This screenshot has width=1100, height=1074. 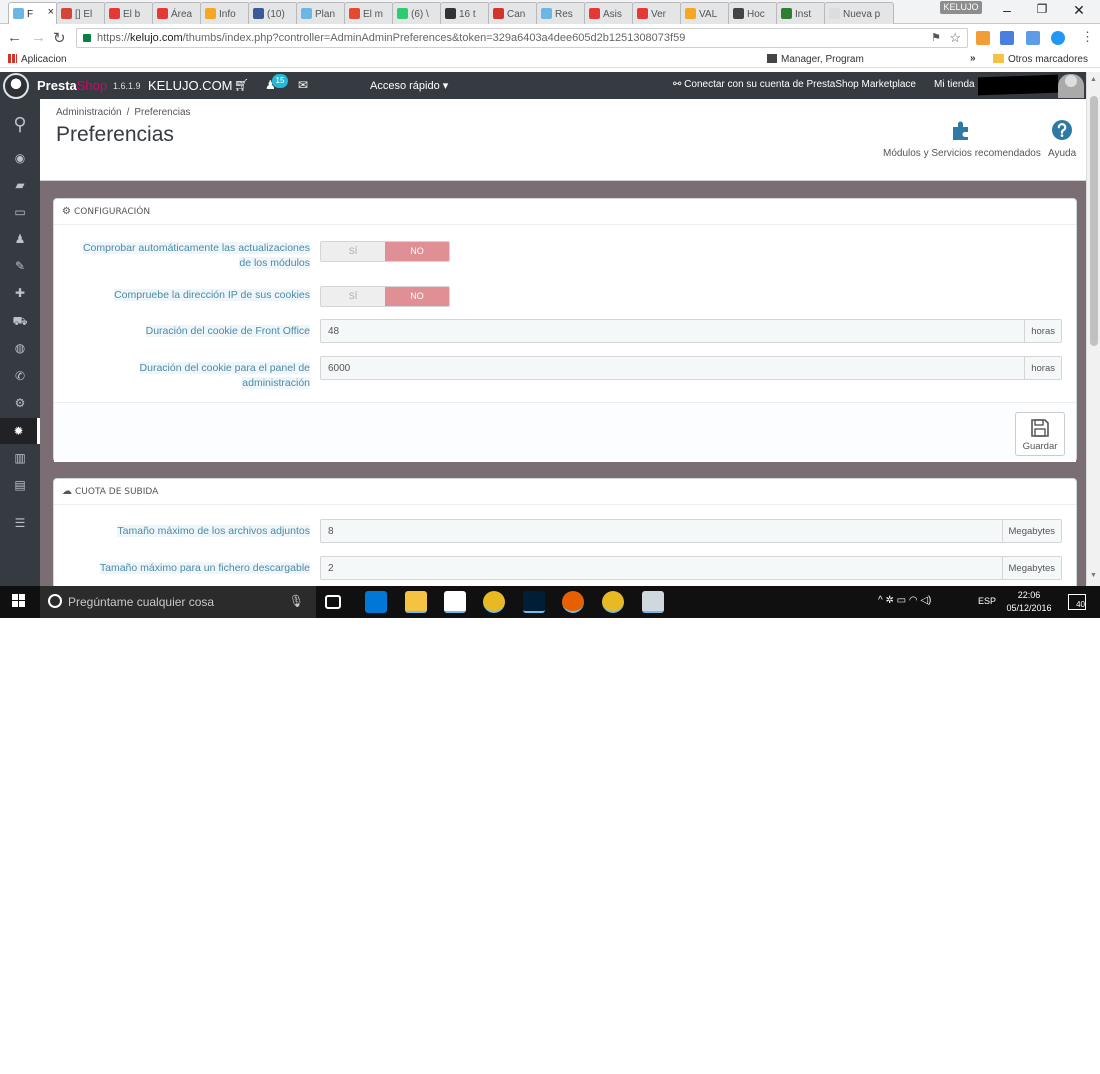 I want to click on restore-window-button: ❐, so click(x=1042, y=9).